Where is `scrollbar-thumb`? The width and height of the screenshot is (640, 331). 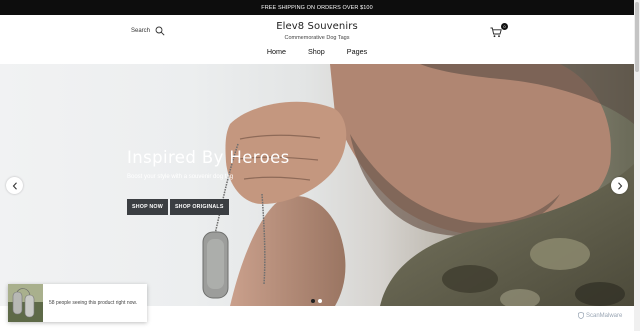
scrollbar-thumb is located at coordinates (637, 37).